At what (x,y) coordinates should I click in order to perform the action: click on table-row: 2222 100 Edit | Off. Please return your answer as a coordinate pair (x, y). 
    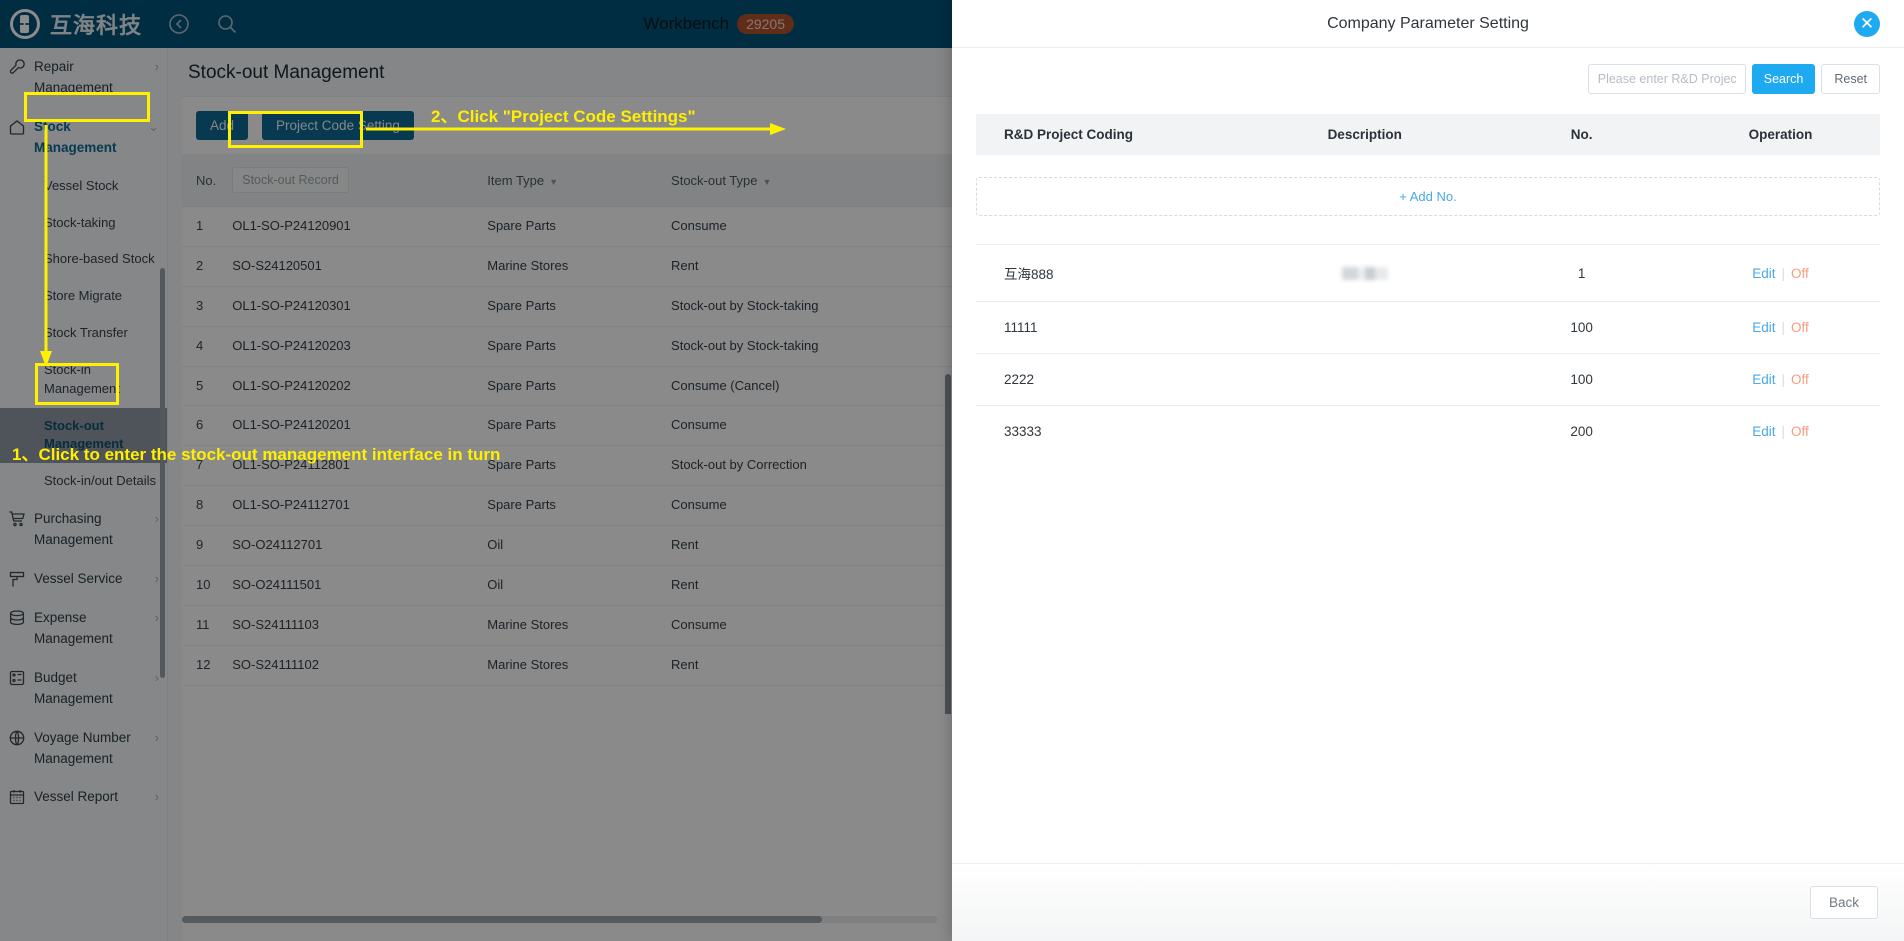
    Looking at the image, I should click on (1428, 379).